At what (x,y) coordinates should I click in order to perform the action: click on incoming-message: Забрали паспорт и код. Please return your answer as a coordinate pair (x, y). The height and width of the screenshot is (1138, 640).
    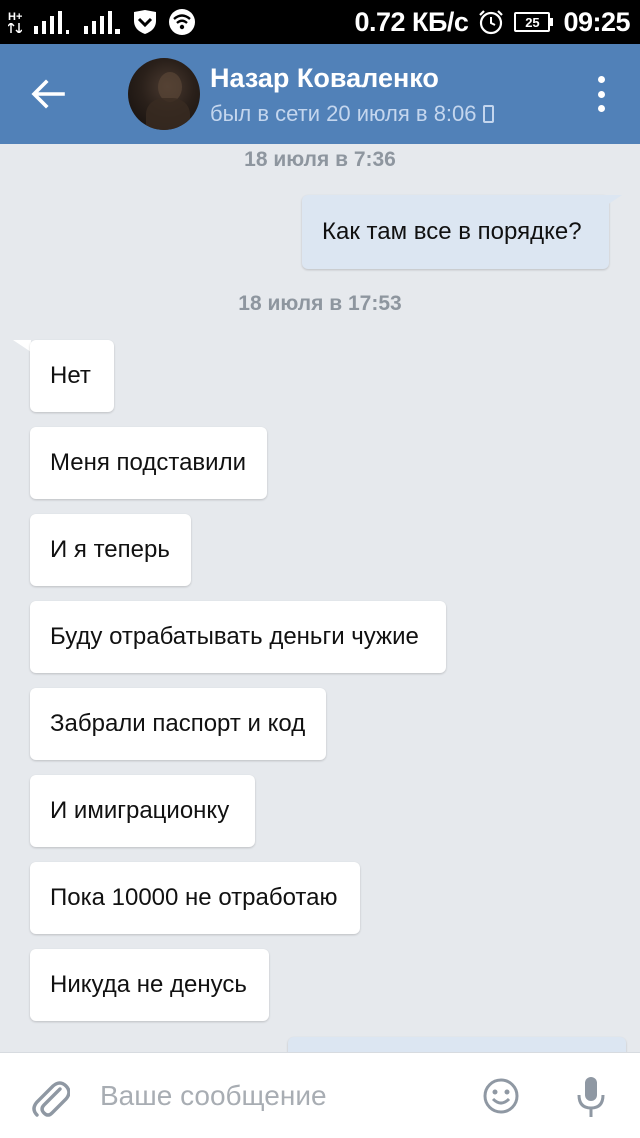
    Looking at the image, I should click on (178, 724).